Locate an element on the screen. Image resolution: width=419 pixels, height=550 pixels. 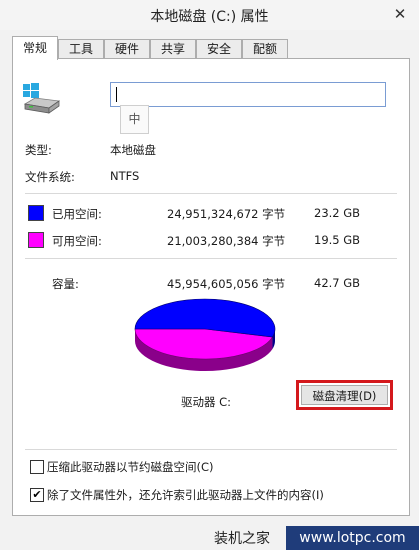
watermark: 装机之家 www.lotpc.com is located at coordinates (316, 538).